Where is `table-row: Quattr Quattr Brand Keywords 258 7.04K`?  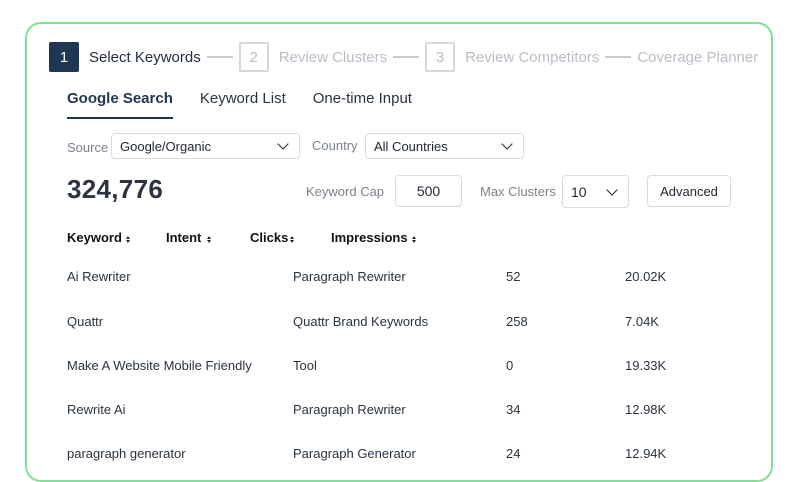 table-row: Quattr Quattr Brand Keywords 258 7.04K is located at coordinates (407, 321).